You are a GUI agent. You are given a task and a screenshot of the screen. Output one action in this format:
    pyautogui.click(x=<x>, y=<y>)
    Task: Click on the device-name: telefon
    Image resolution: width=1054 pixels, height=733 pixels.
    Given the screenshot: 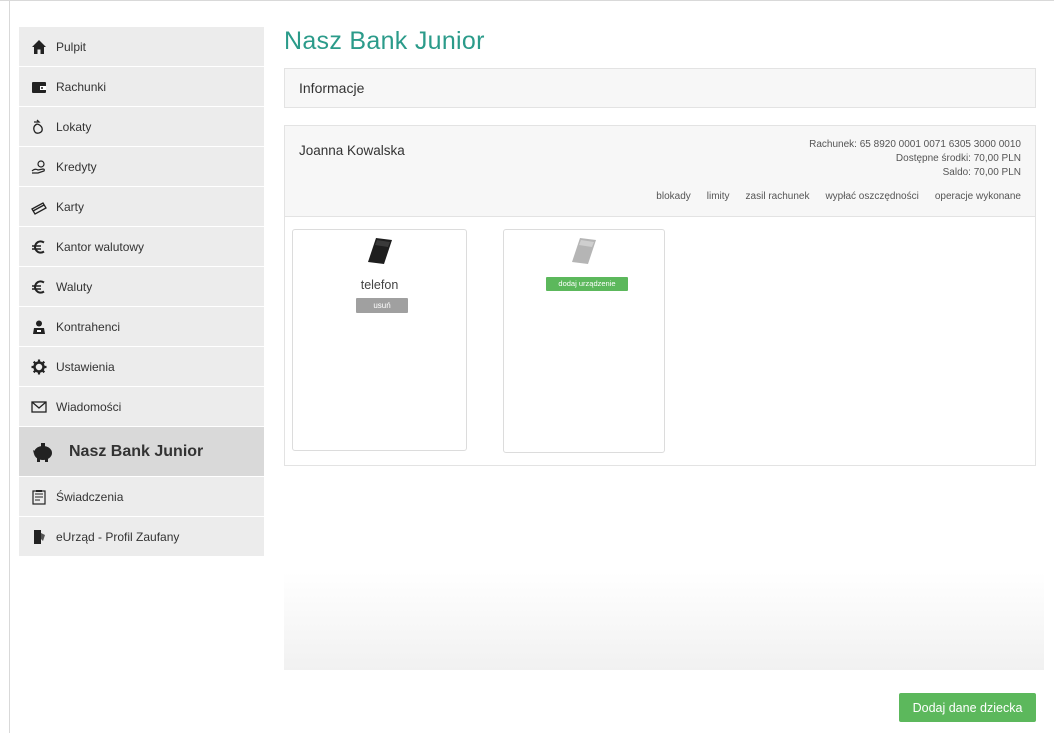 What is the action you would take?
    pyautogui.click(x=379, y=285)
    